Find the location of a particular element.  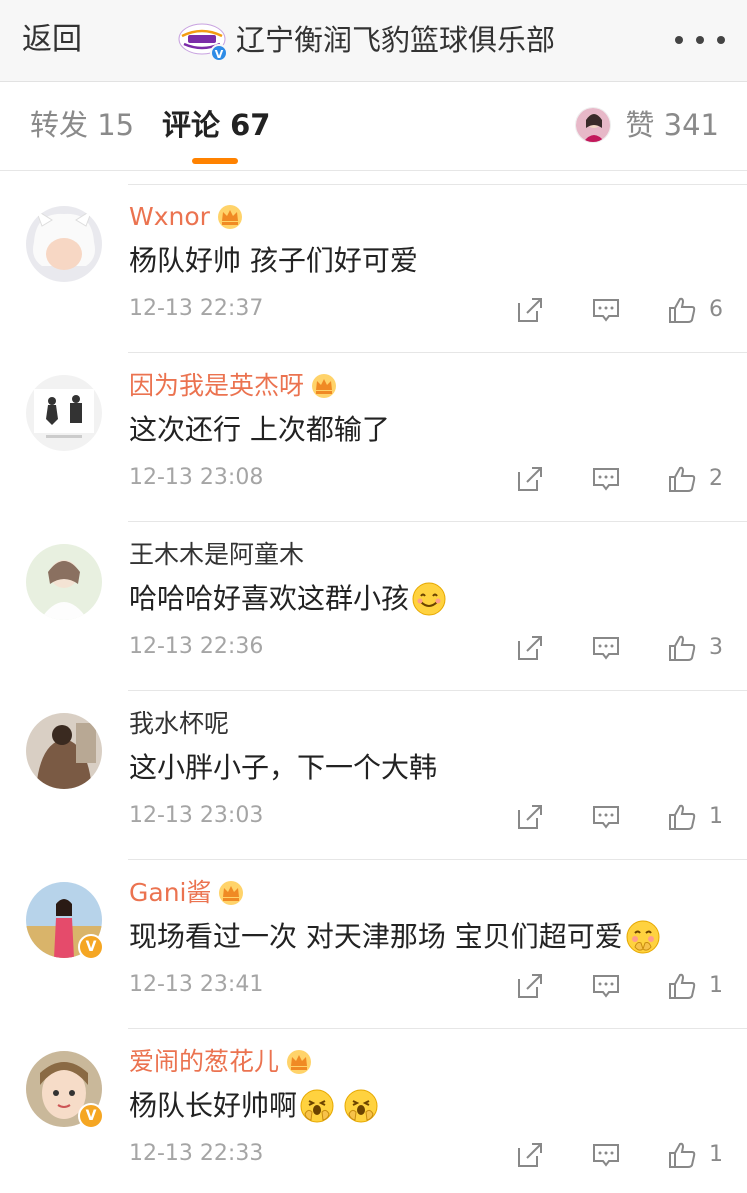

page-title: 辽宁衡润飞豹篮球俱乐部 is located at coordinates (396, 40).